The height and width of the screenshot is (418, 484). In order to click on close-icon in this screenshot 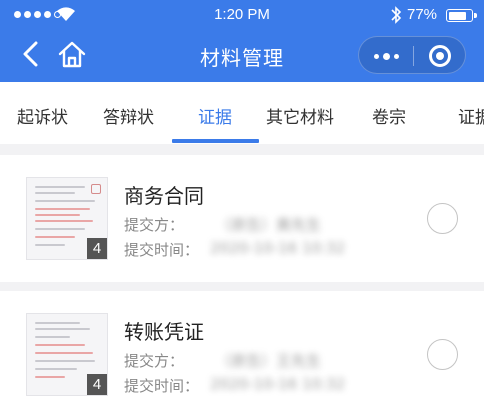, I will do `click(440, 56)`.